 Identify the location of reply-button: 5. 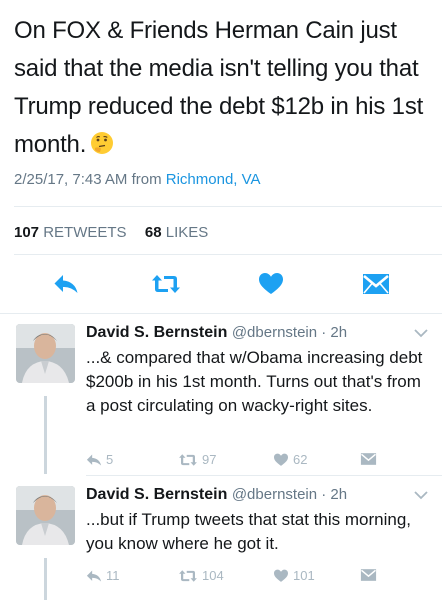
(99, 459).